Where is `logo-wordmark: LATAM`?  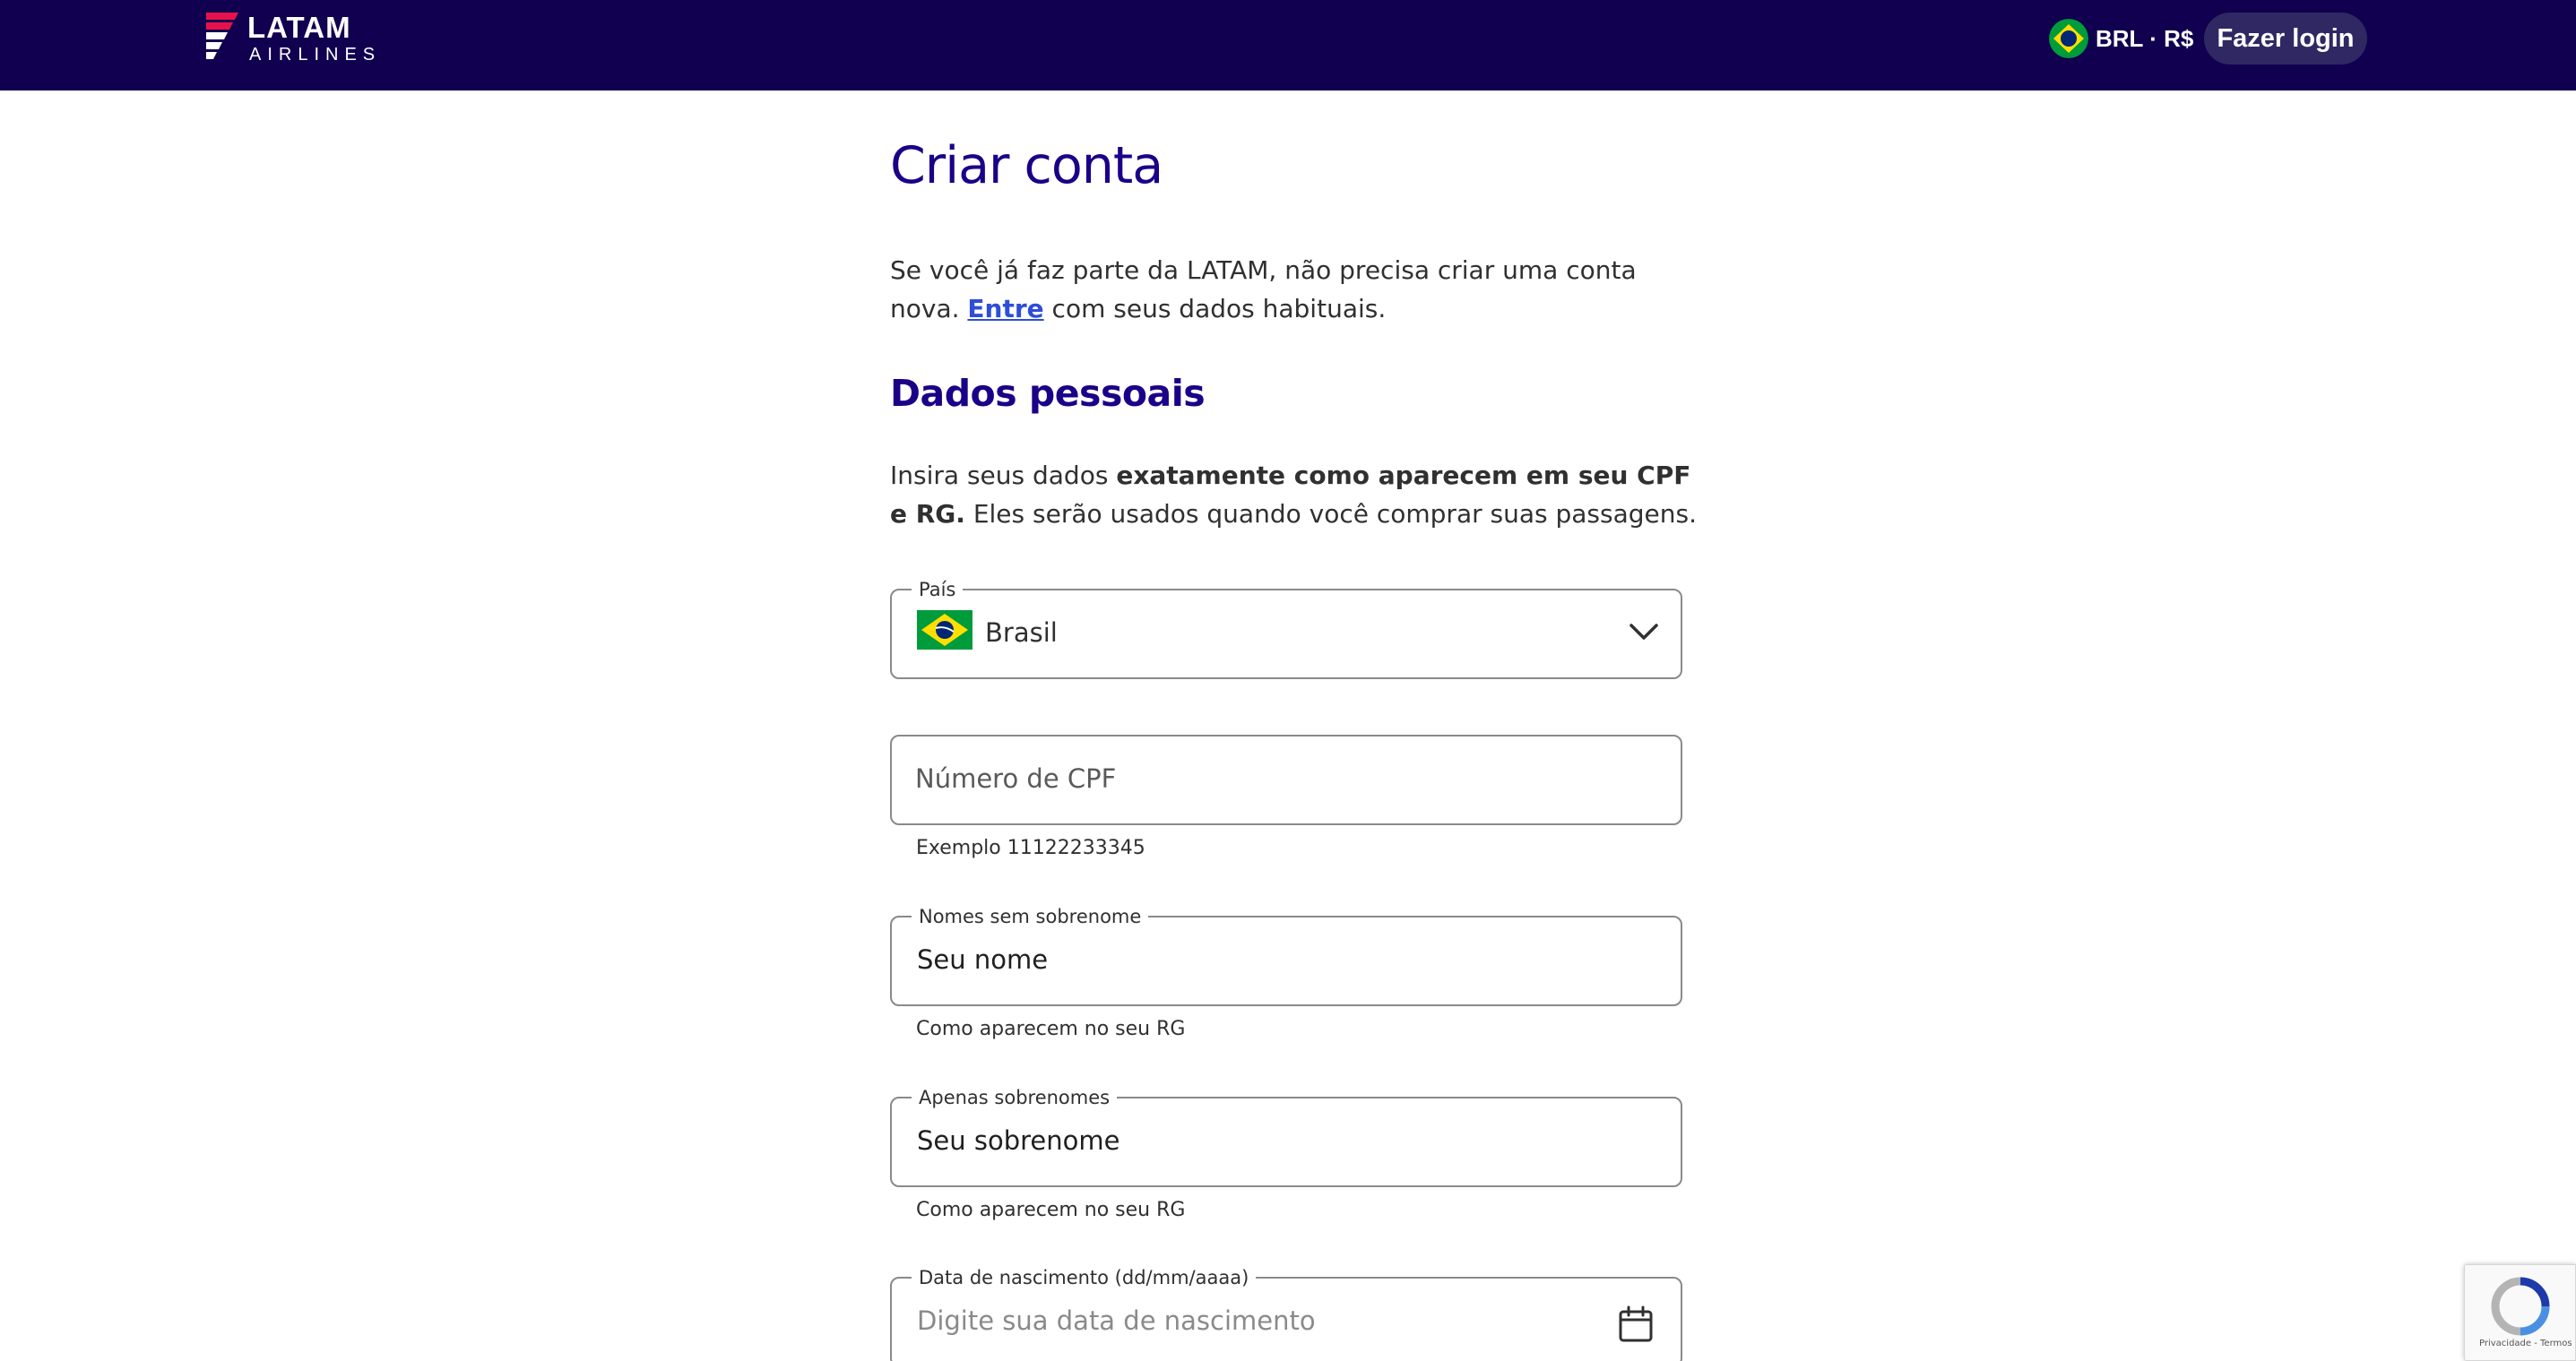
logo-wordmark: LATAM is located at coordinates (299, 27).